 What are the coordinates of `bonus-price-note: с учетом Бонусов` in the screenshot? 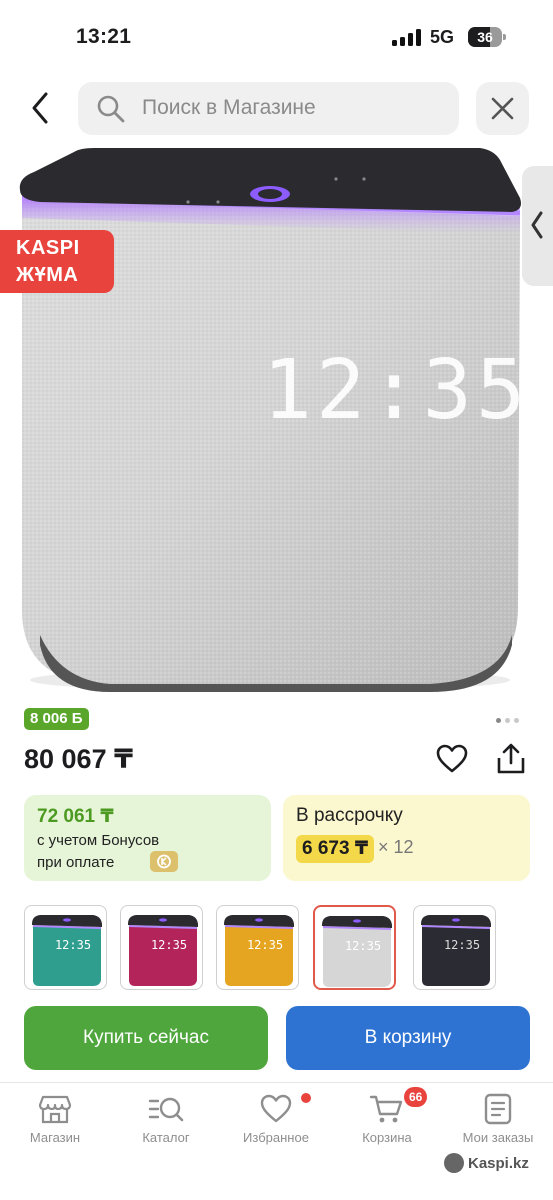 It's located at (98, 840).